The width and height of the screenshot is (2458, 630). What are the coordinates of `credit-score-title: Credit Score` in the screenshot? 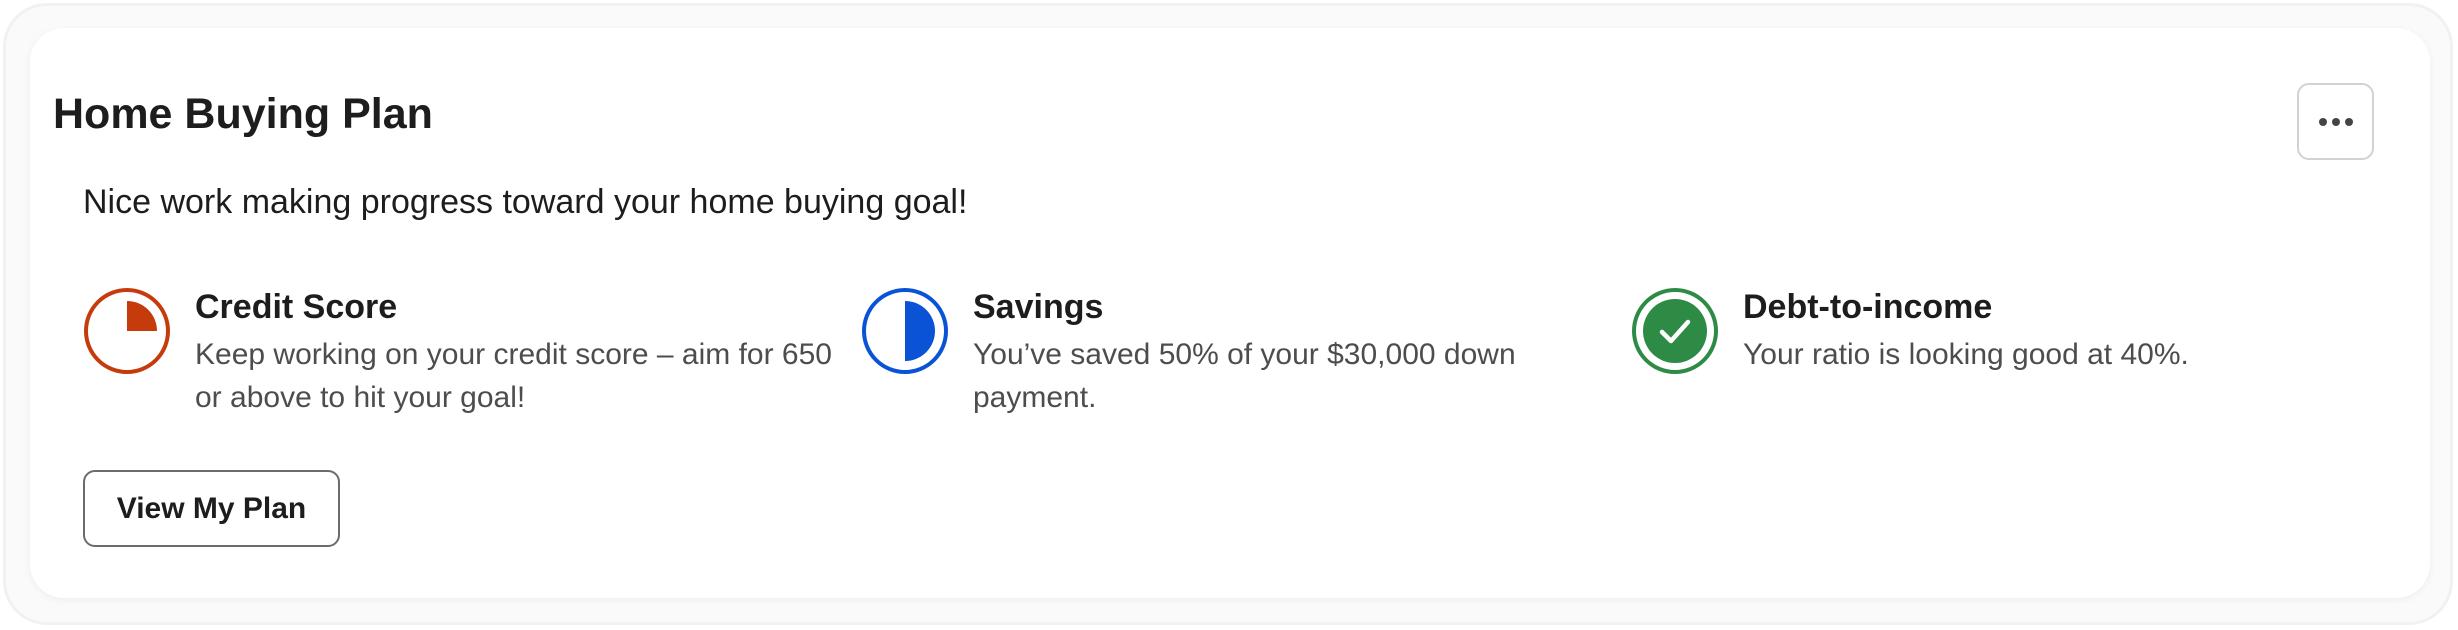 It's located at (296, 307).